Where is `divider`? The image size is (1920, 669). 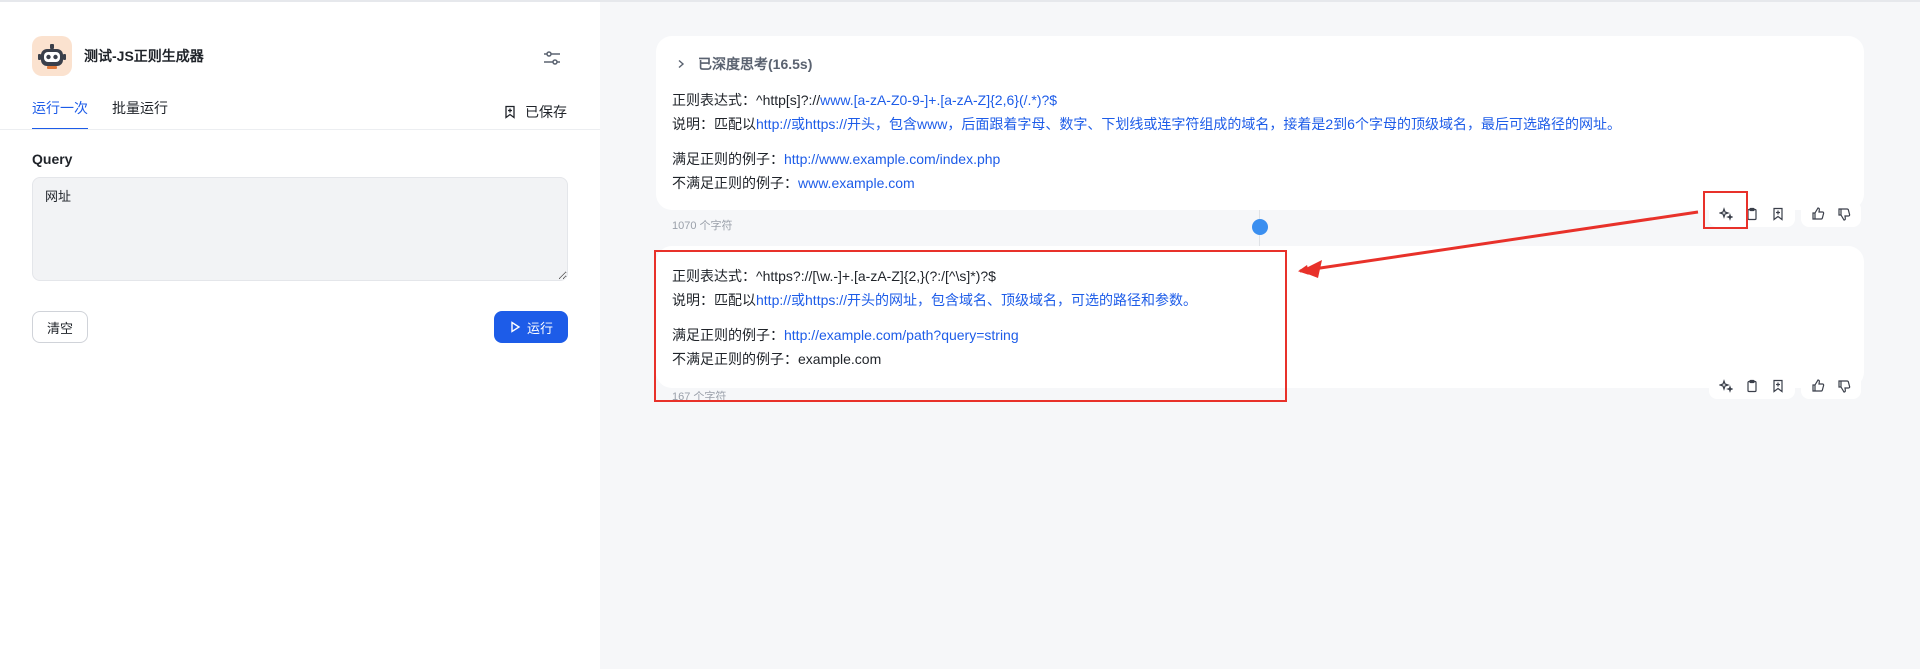 divider is located at coordinates (300, 129).